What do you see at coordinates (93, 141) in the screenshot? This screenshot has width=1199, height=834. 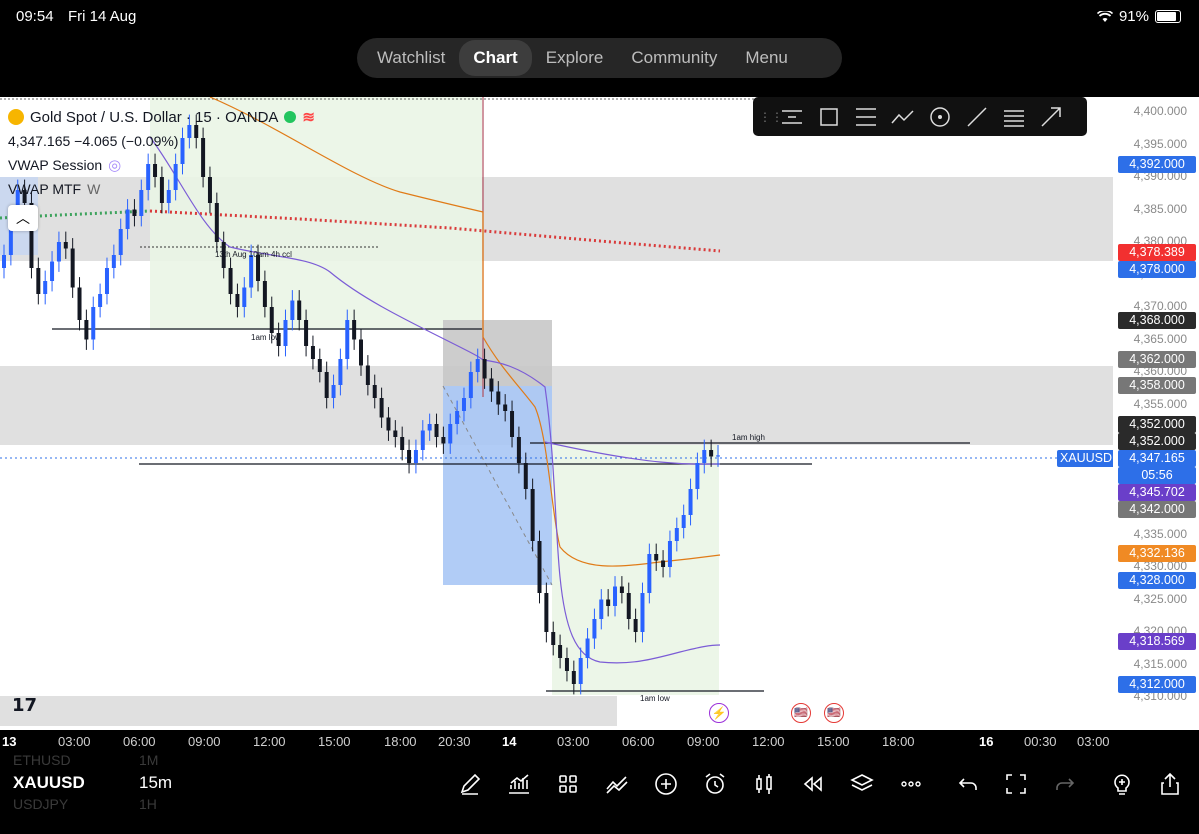 I see `legend-price-values: 4,347.165 −4.065 (−0.09%)` at bounding box center [93, 141].